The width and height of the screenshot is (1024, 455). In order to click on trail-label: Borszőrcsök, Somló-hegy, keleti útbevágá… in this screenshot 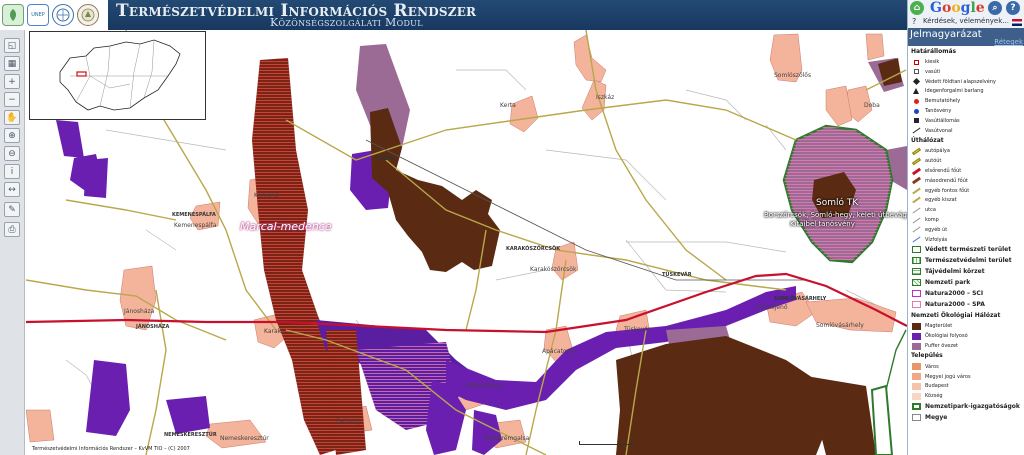, I will do `click(835, 215)`.